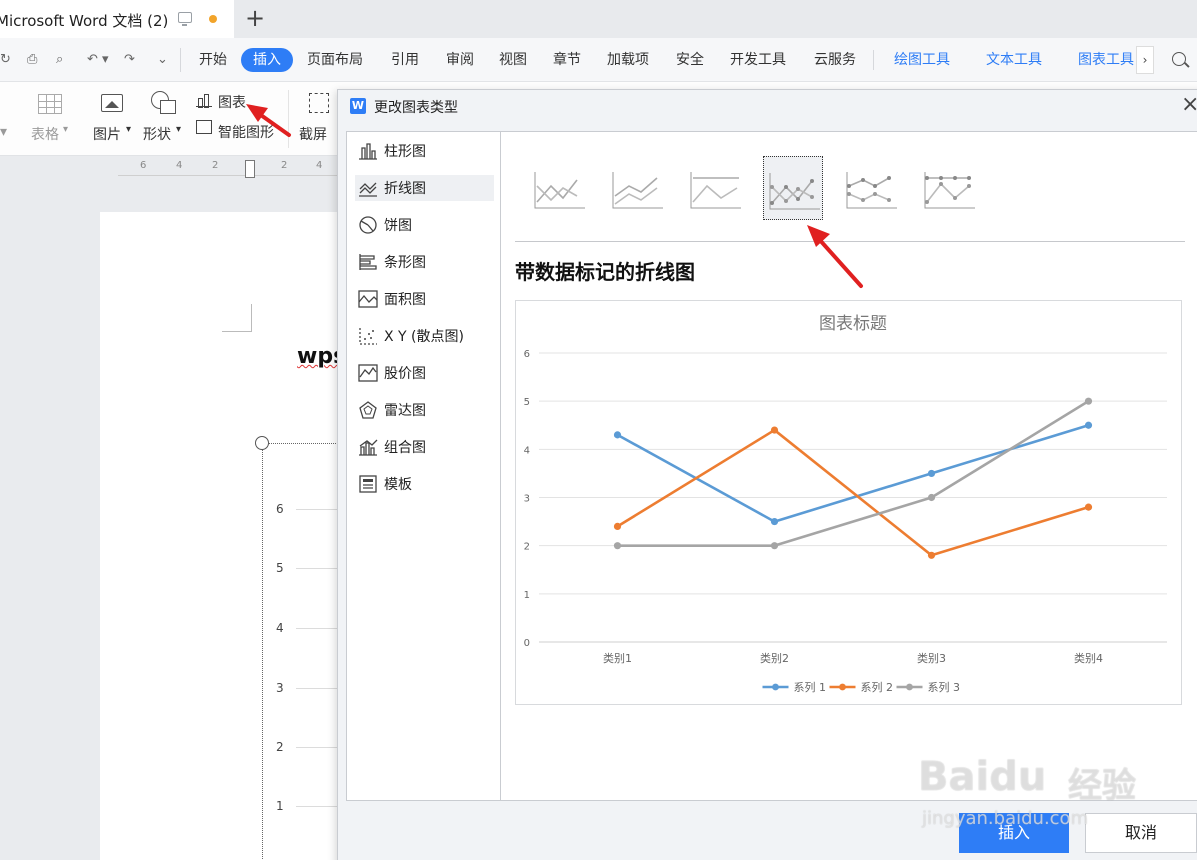 The image size is (1197, 860). Describe the element at coordinates (213, 60) in the screenshot. I see `menu-start: 开始` at that location.